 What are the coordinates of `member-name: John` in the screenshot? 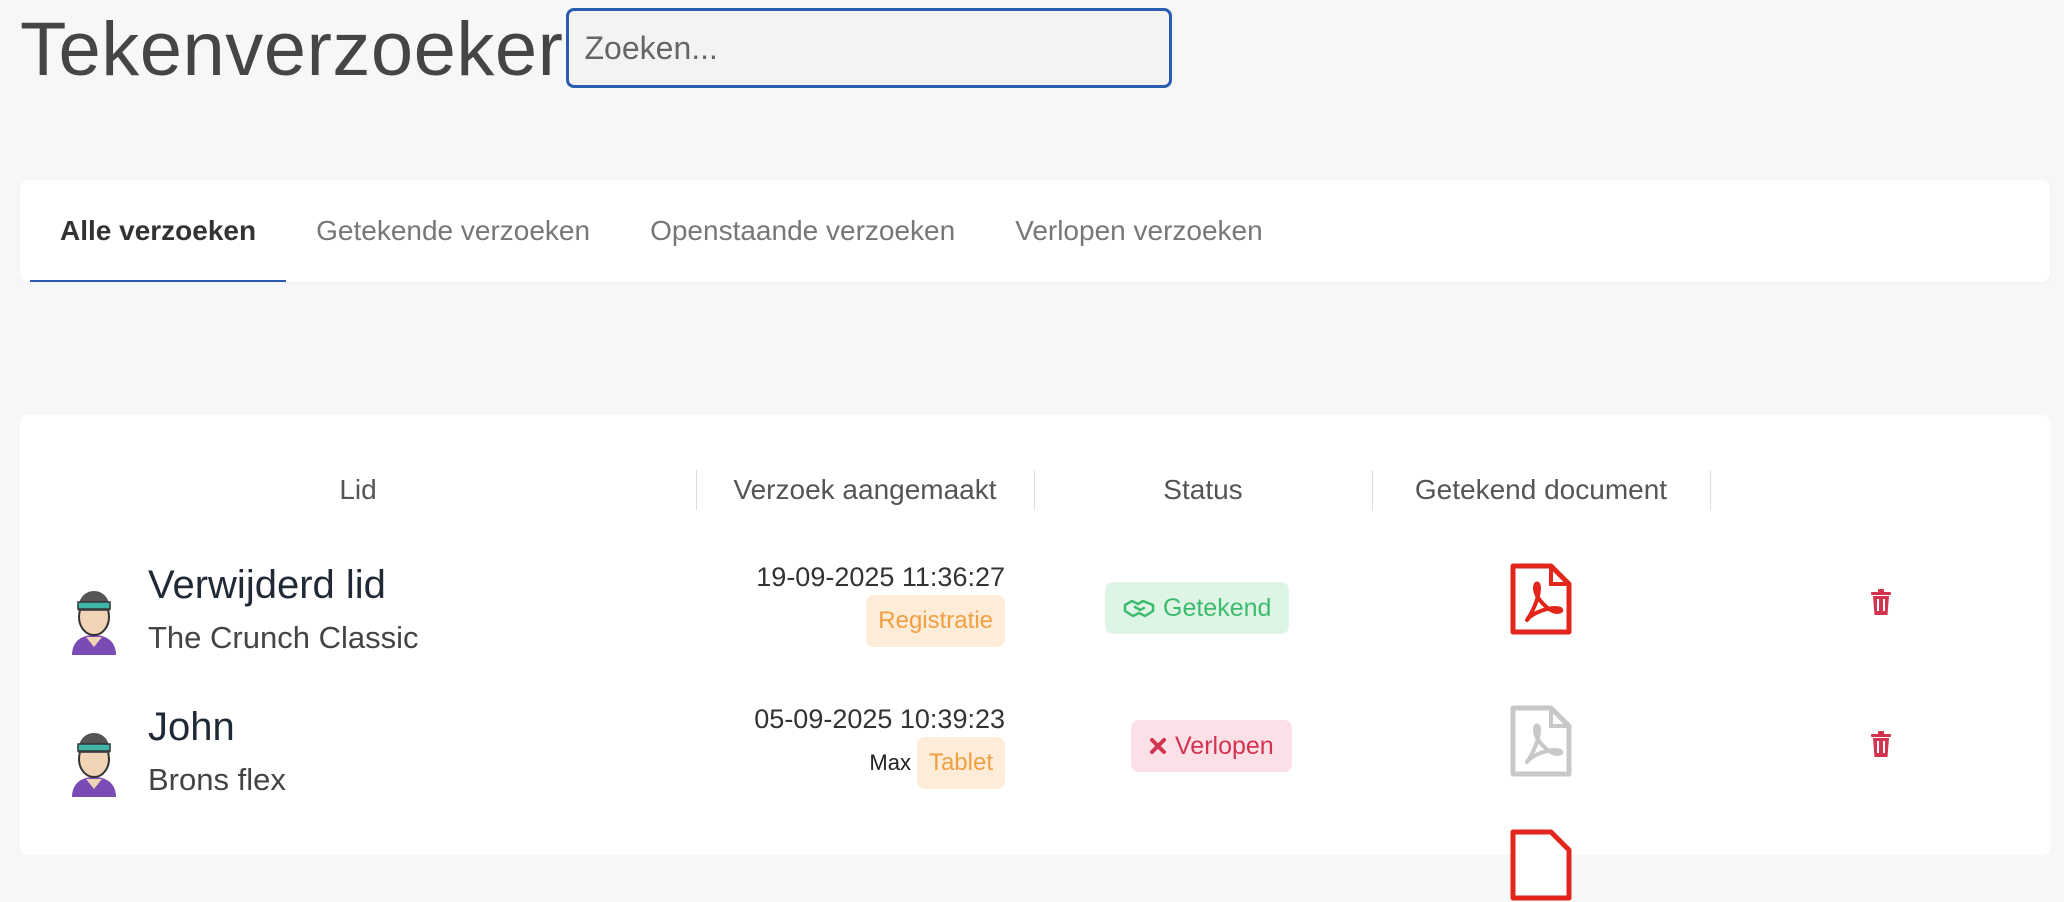 It's located at (191, 727).